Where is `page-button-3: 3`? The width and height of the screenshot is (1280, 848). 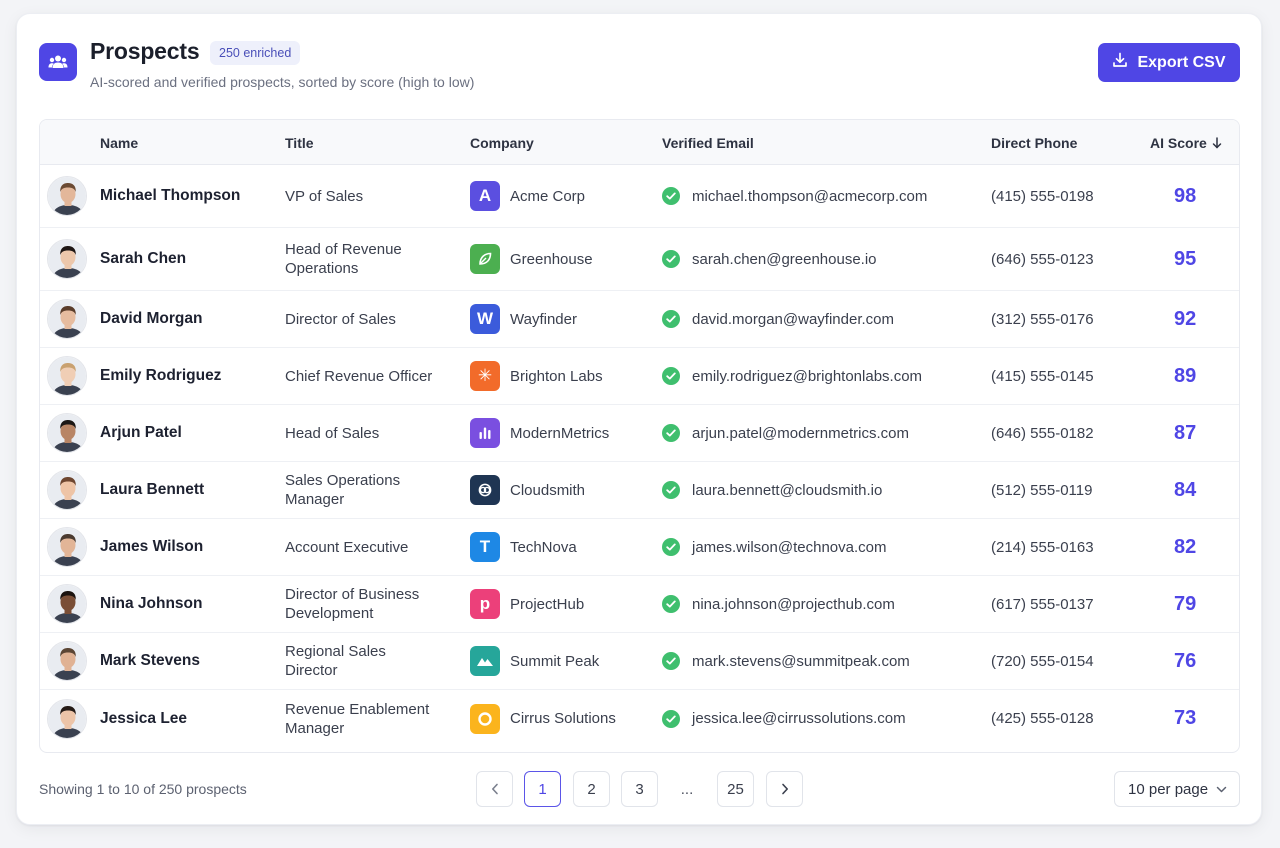 page-button-3: 3 is located at coordinates (639, 789).